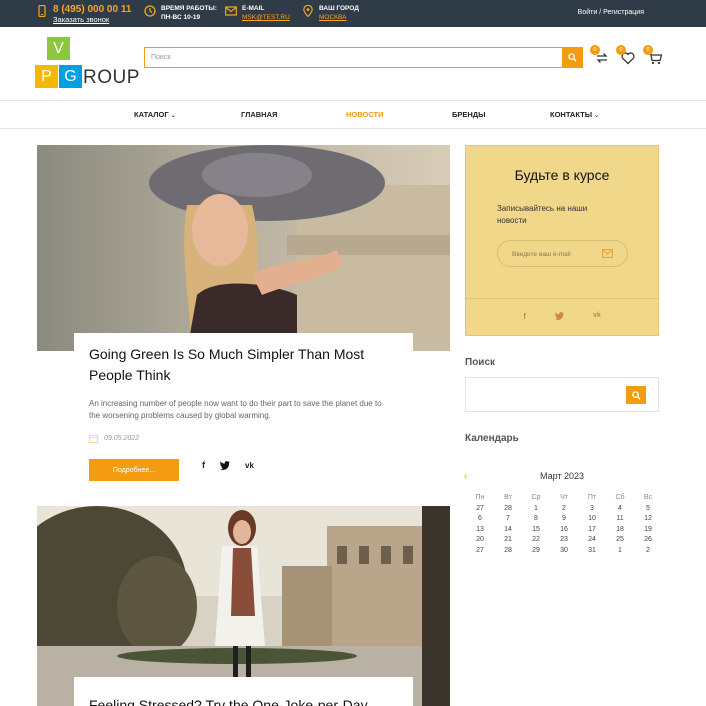 The height and width of the screenshot is (706, 706). What do you see at coordinates (58, 48) in the screenshot?
I see `logo-letter-v: V` at bounding box center [58, 48].